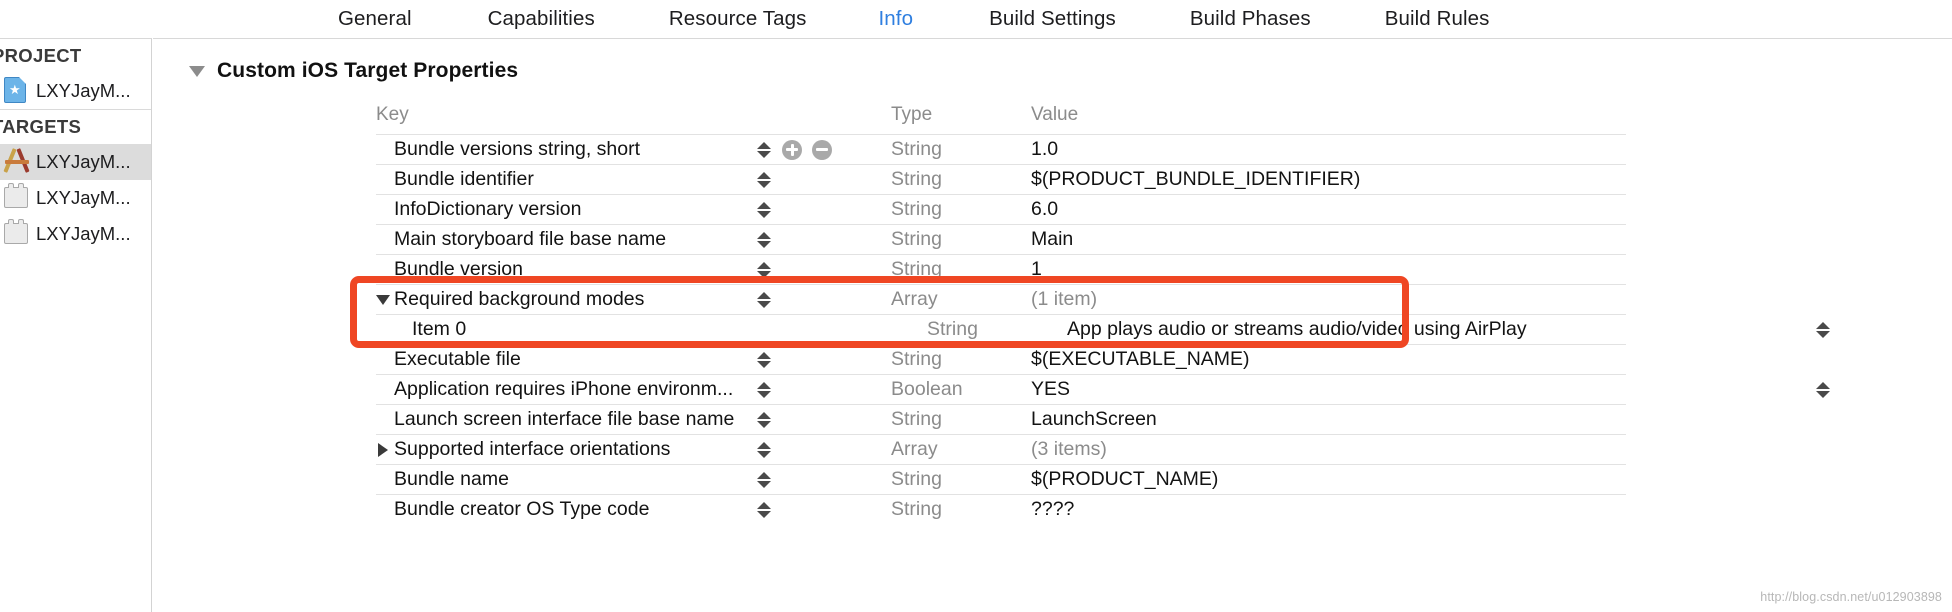  Describe the element at coordinates (566, 299) in the screenshot. I see `cell-key: Required background modes` at that location.